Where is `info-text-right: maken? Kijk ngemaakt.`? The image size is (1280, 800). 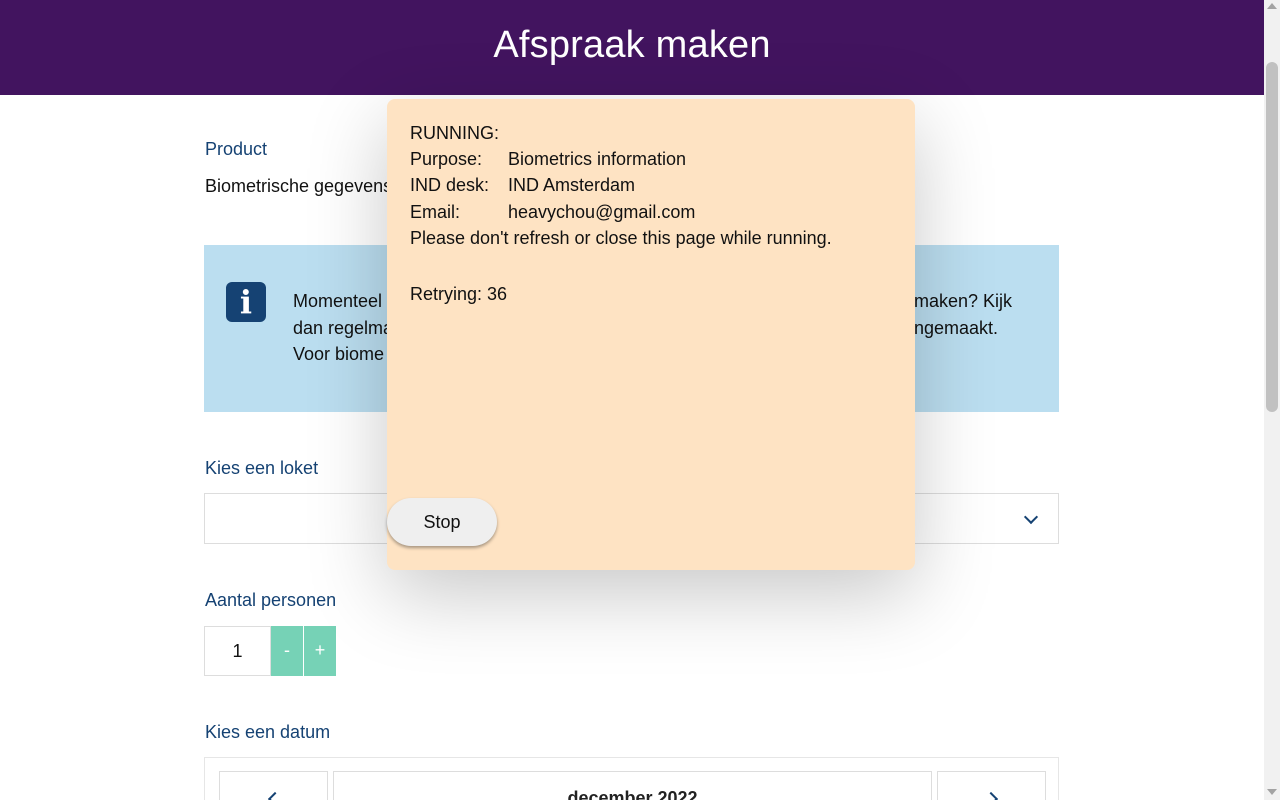
info-text-right: maken? Kijk ngemaakt. is located at coordinates (963, 314).